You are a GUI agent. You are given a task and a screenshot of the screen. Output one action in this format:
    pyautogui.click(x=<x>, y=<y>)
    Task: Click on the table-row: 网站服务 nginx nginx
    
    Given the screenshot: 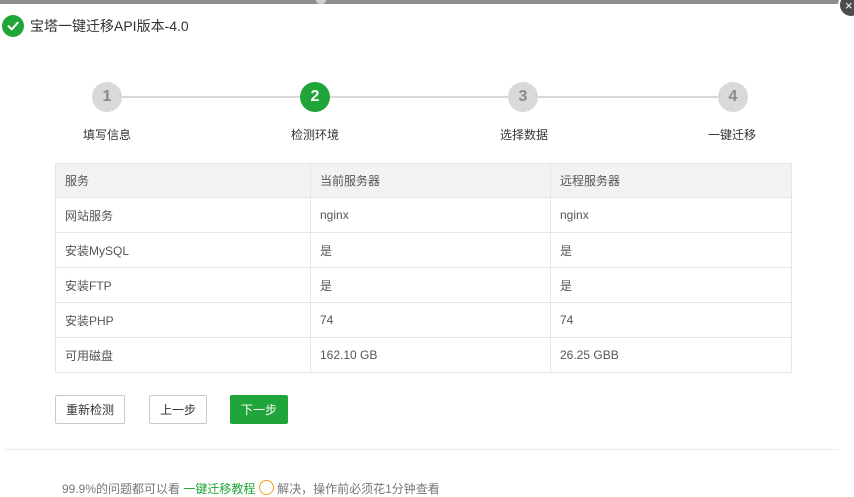 What is the action you would take?
    pyautogui.click(x=423, y=215)
    